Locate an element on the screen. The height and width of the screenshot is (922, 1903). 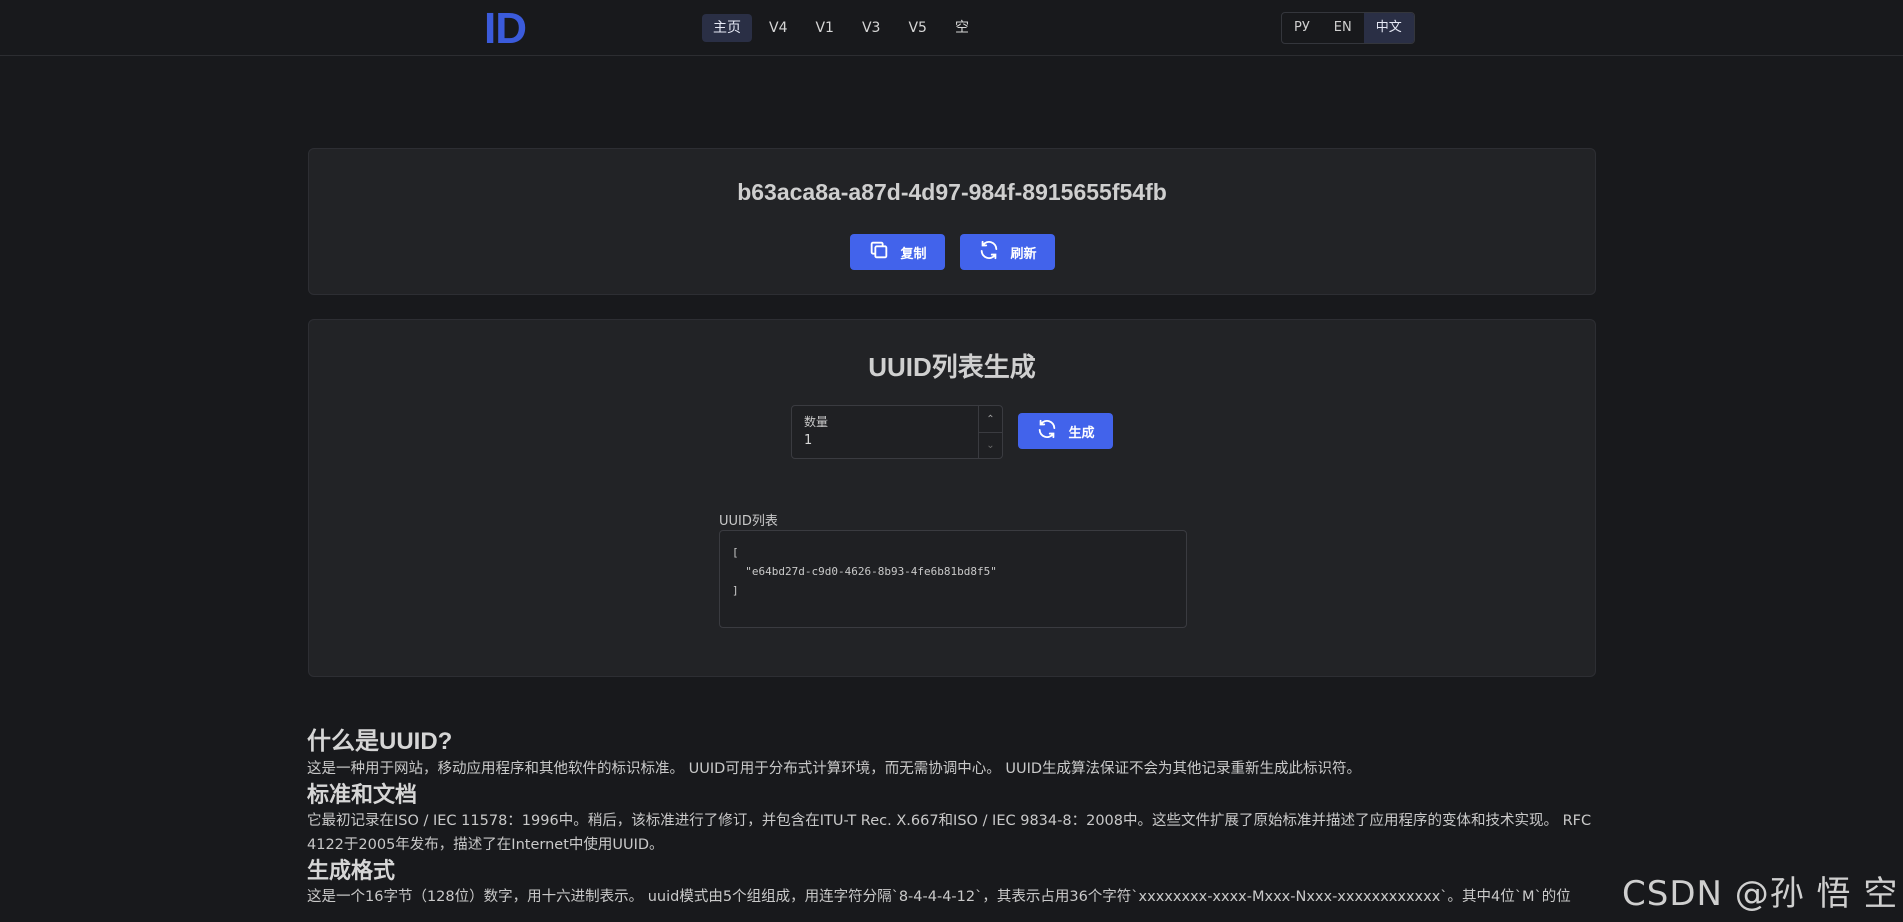
quantity-field: 数量 1 ⌃ ⌄ is located at coordinates (897, 432).